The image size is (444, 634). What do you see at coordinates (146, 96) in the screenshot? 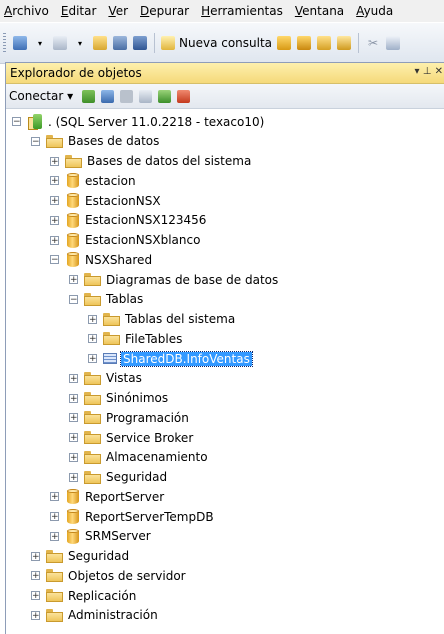
I see `filter-icon` at bounding box center [146, 96].